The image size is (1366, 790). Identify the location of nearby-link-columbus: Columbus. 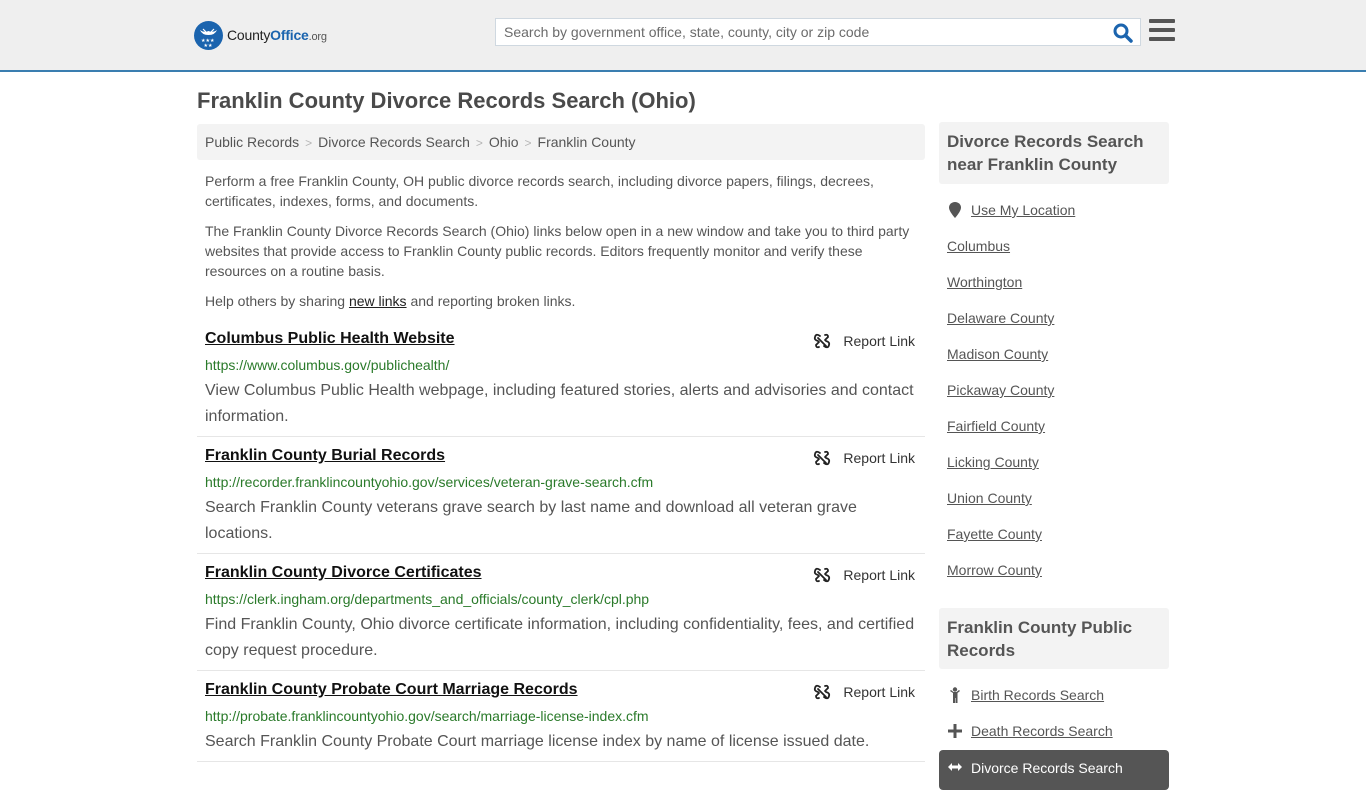
(978, 246).